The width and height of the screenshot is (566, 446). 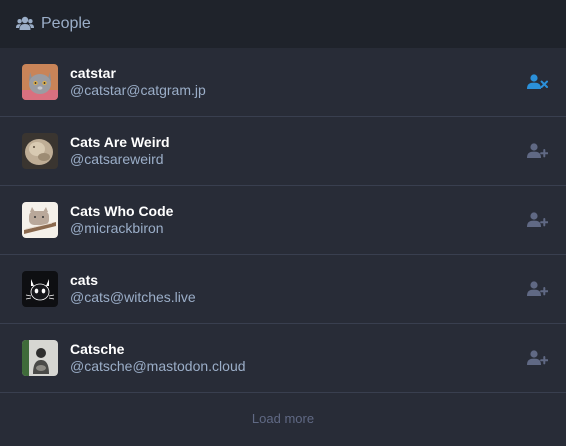 I want to click on display-name: Cats Are Weird, so click(x=120, y=142).